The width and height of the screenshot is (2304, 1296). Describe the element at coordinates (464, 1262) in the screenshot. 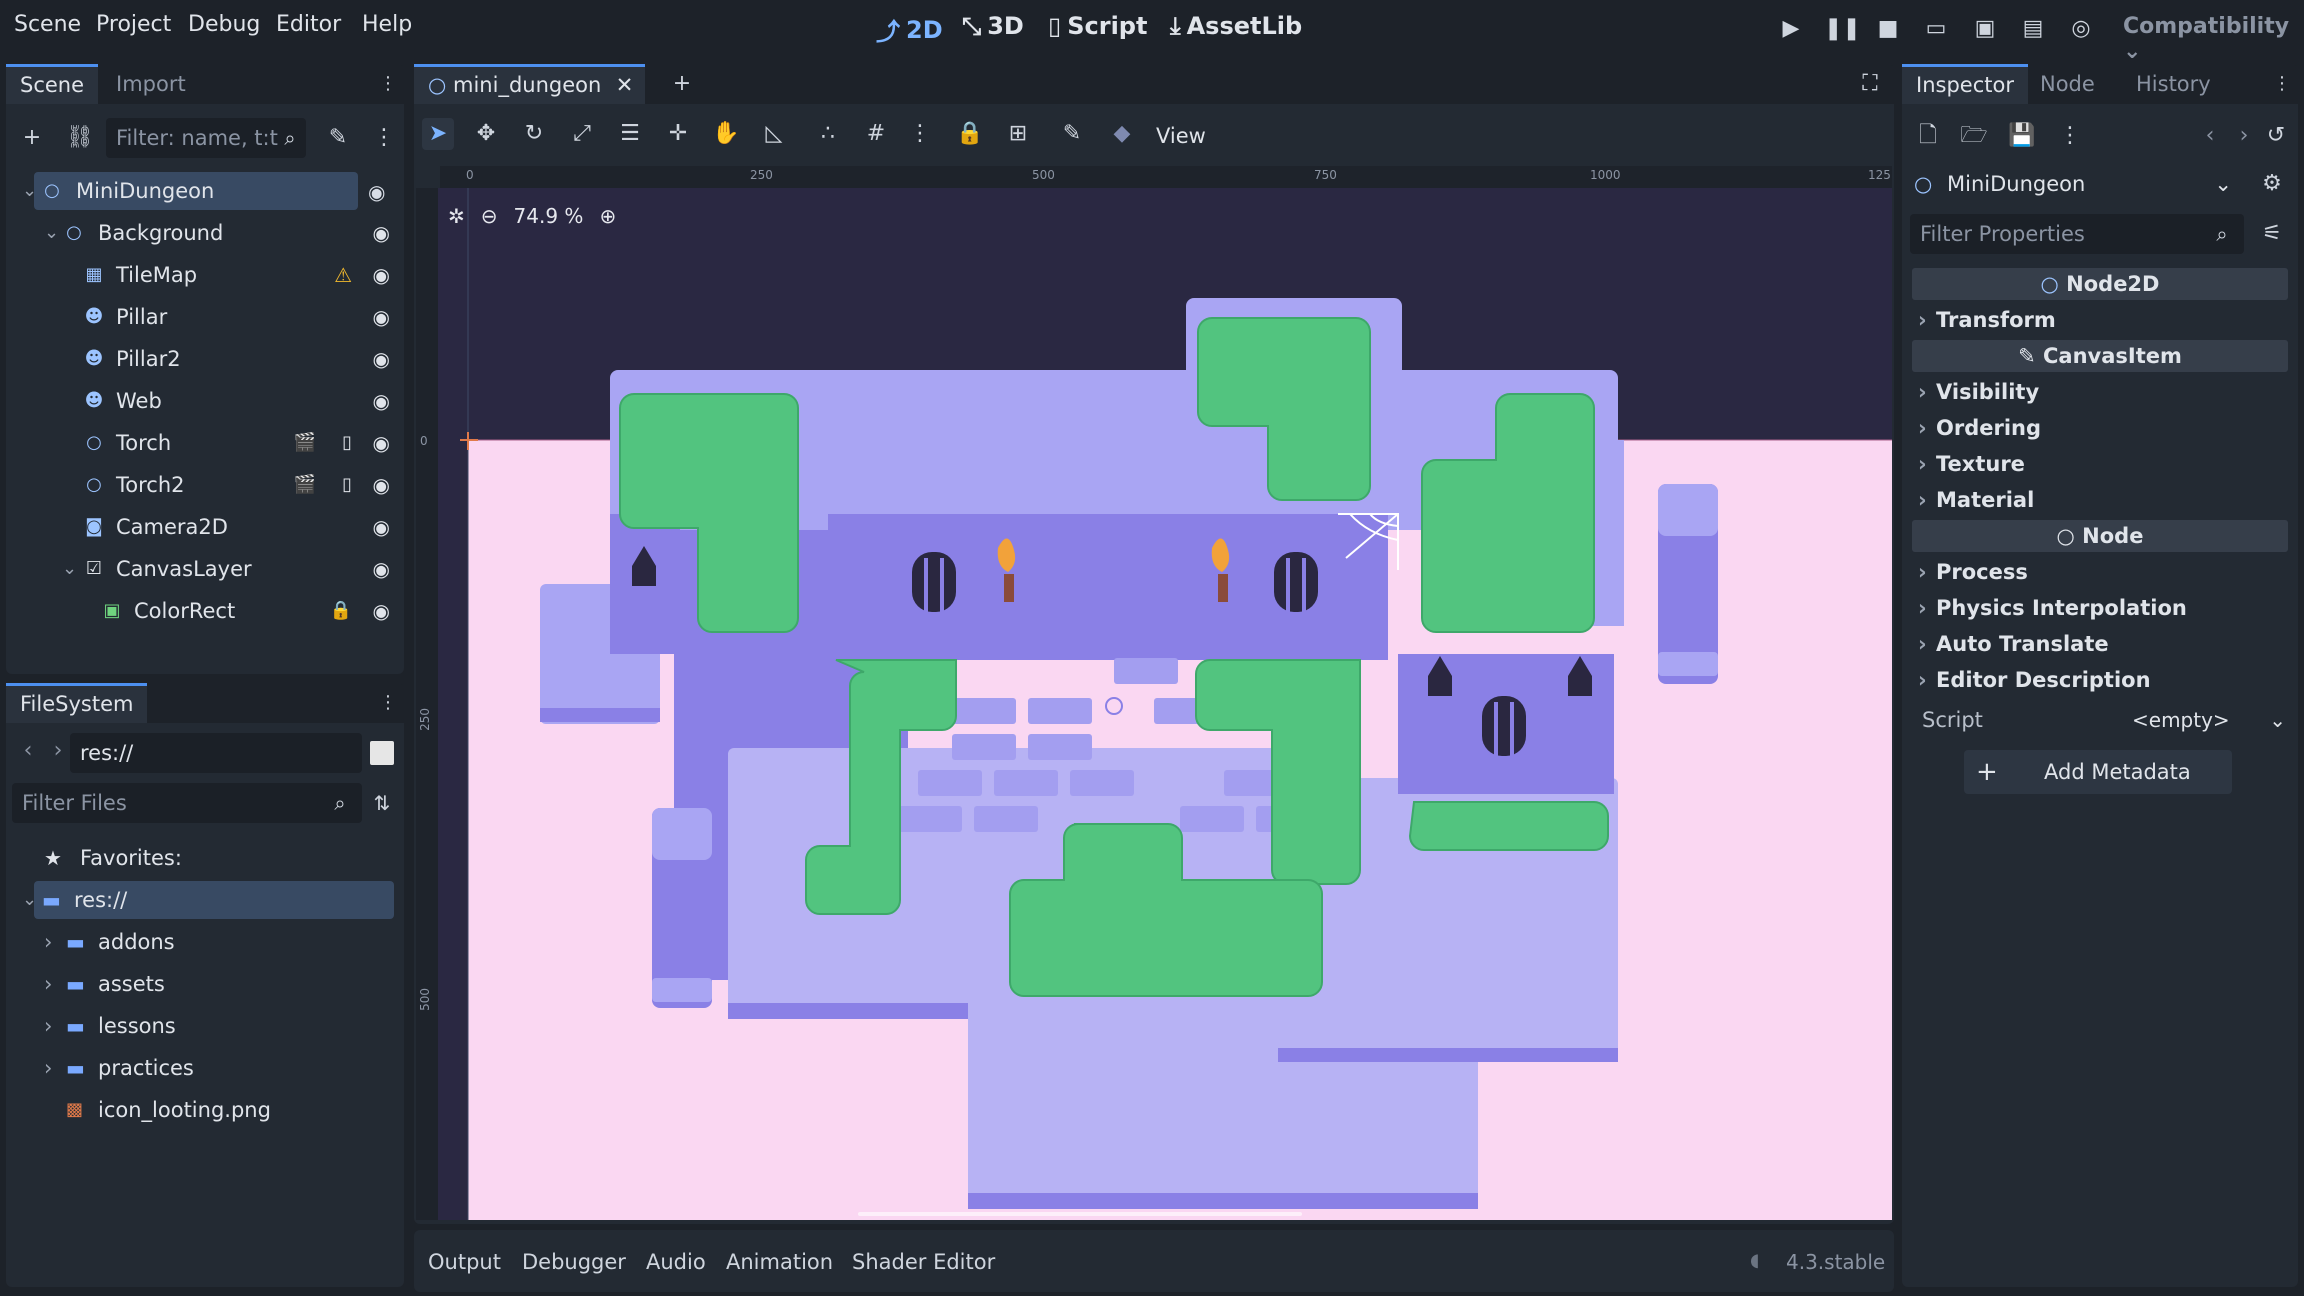

I see `tab-output: Output` at that location.